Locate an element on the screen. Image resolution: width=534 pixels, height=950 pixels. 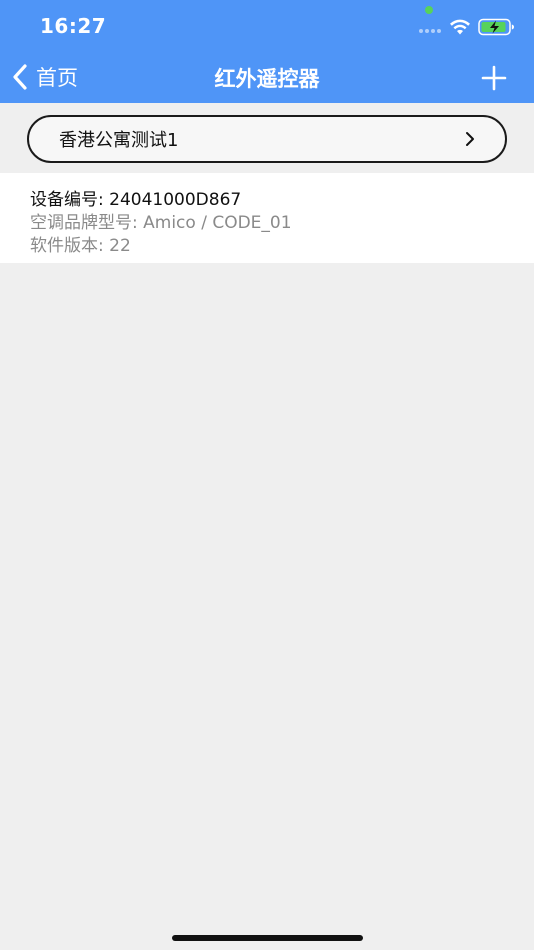
device-software-version: 软件版本: 22 is located at coordinates (80, 246).